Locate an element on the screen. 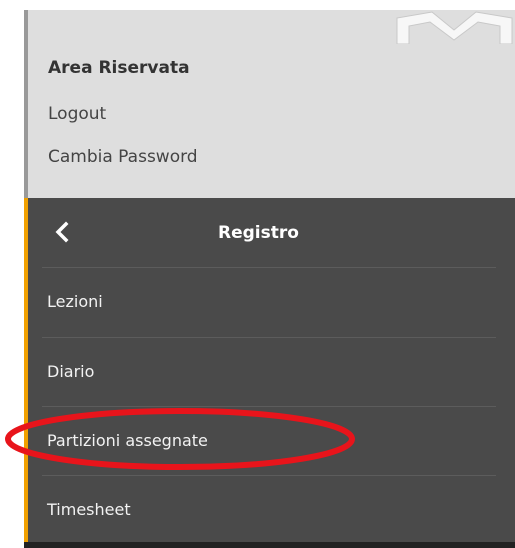 This screenshot has width=515, height=548. section-edge is located at coordinates (26, 104).